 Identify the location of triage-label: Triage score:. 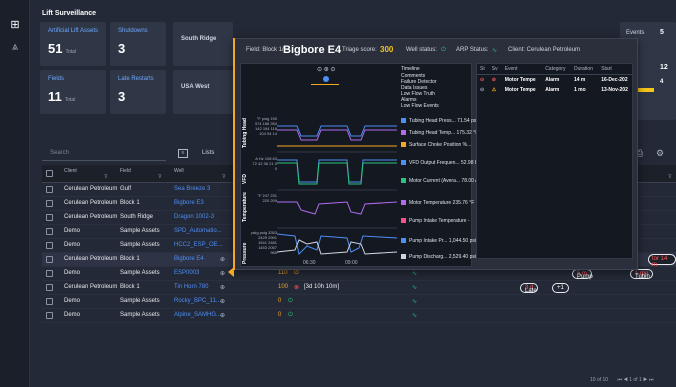
(359, 50).